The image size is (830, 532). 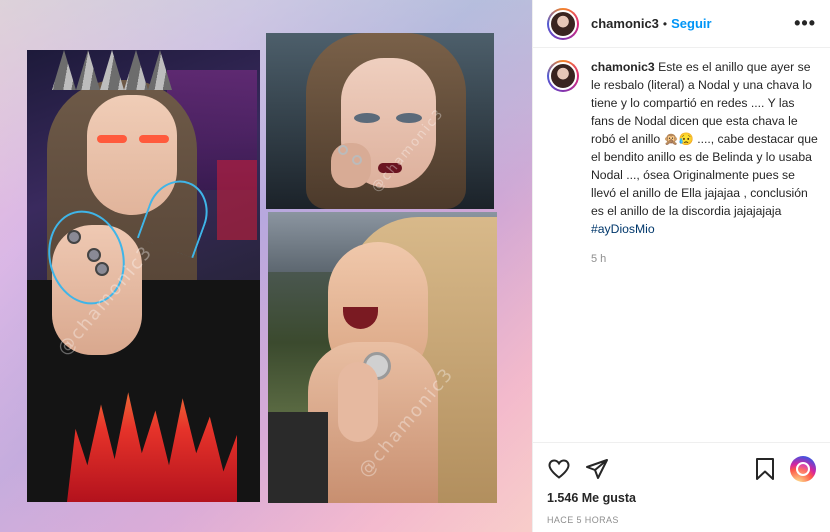 What do you see at coordinates (563, 76) in the screenshot?
I see `caption-avatar` at bounding box center [563, 76].